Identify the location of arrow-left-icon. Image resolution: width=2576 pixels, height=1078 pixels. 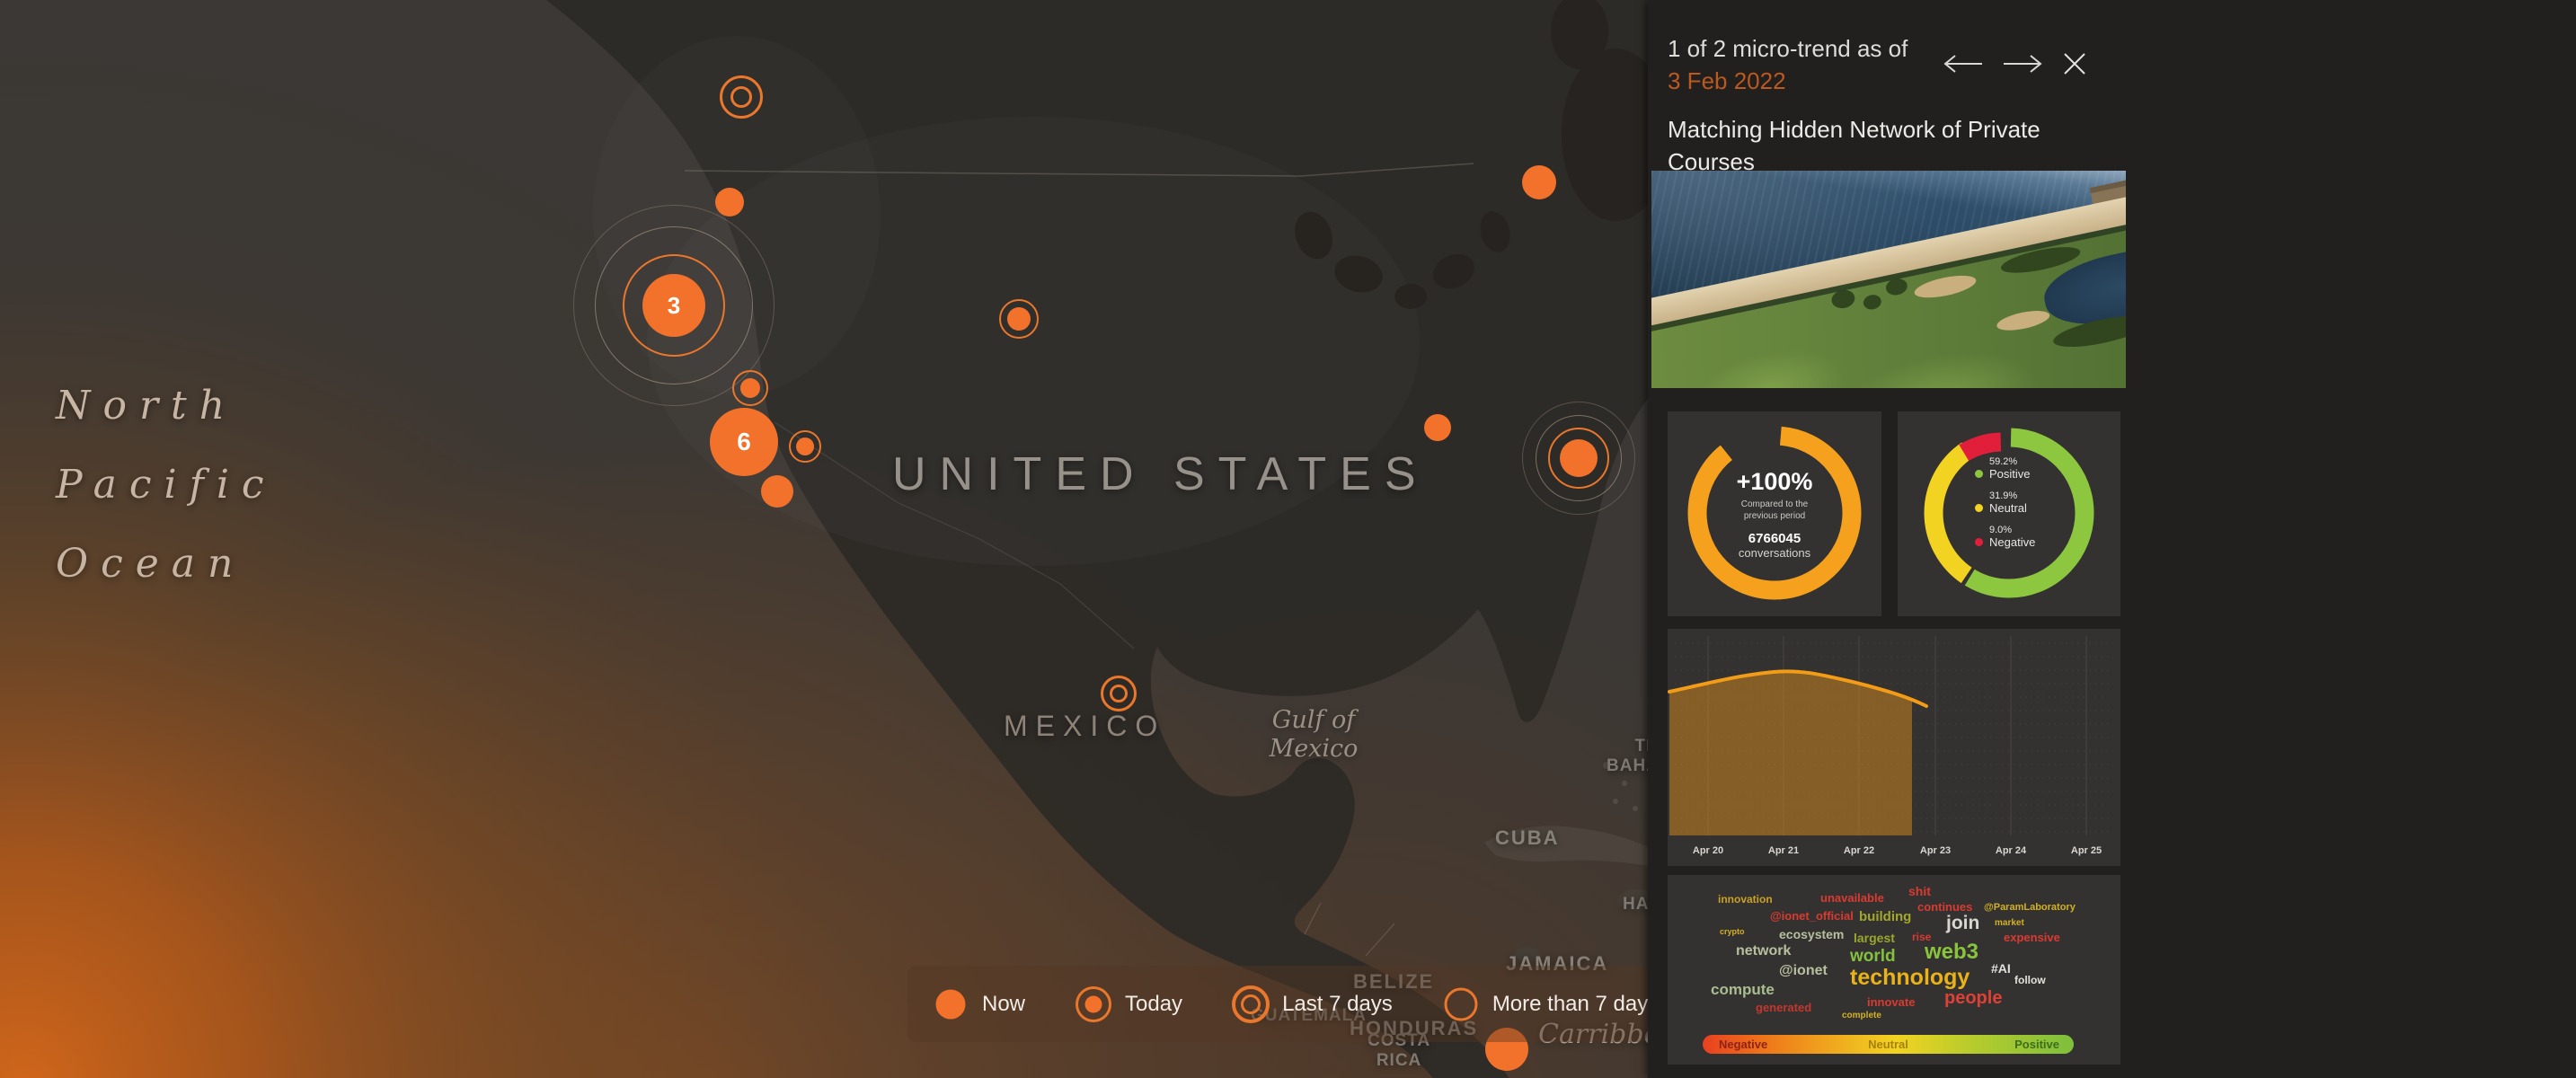
(1962, 64).